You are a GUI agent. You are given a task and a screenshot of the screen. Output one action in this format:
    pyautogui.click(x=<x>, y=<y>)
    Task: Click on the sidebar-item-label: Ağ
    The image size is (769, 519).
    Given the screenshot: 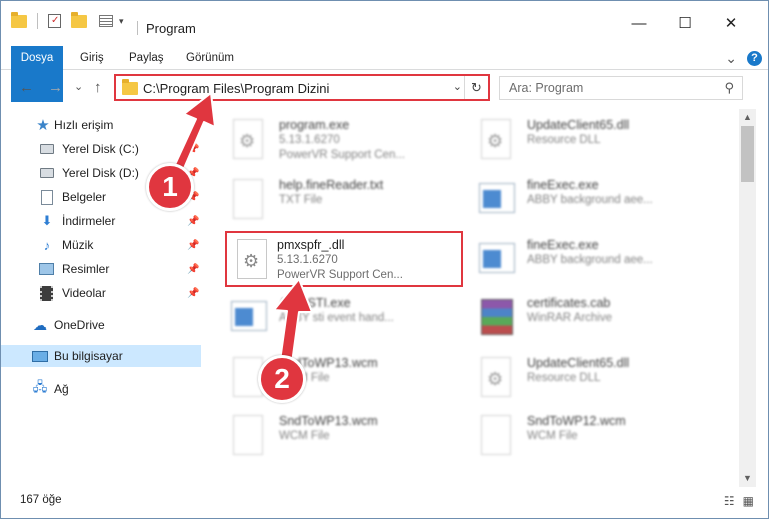 What is the action you would take?
    pyautogui.click(x=61, y=389)
    